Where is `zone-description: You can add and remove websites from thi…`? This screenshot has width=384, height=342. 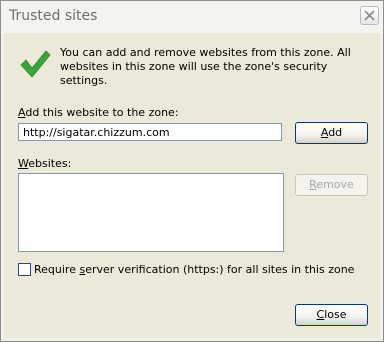 zone-description: You can add and remove websites from thi… is located at coordinates (205, 66).